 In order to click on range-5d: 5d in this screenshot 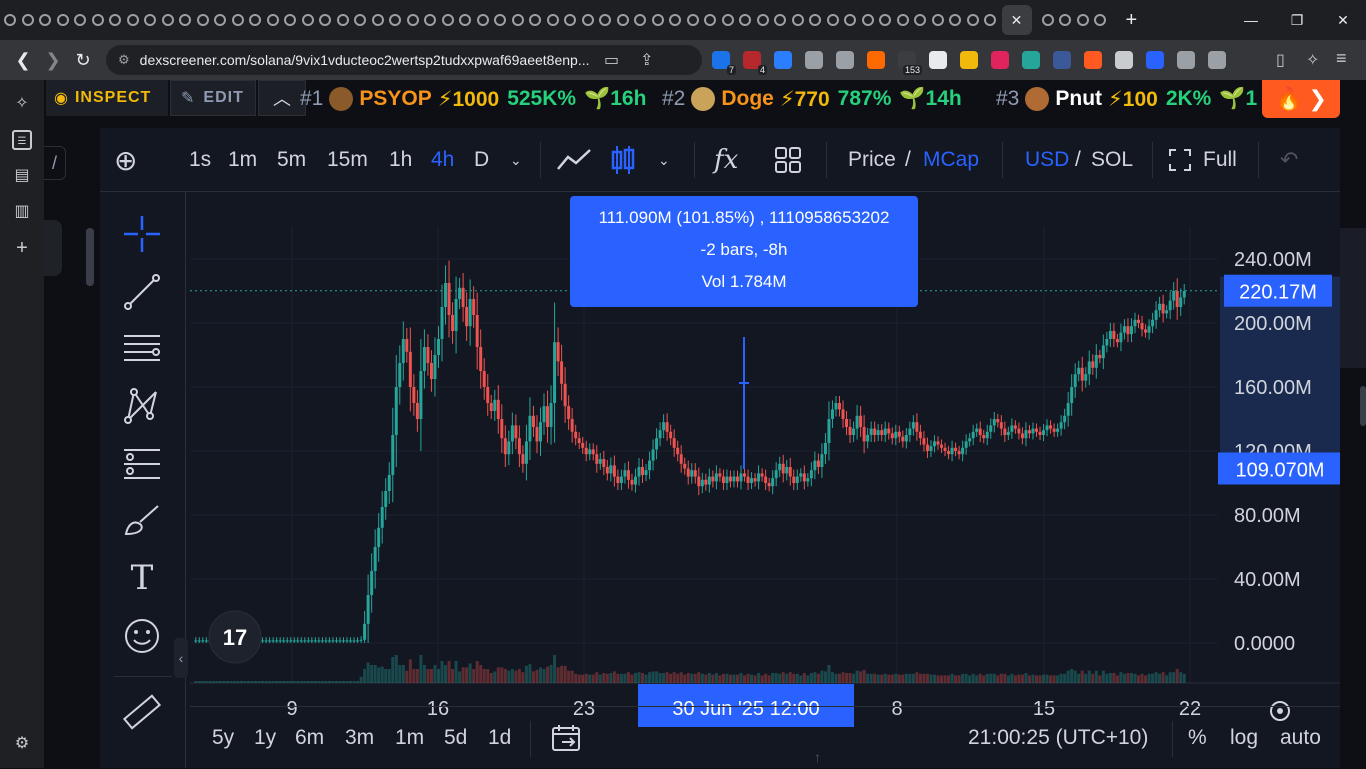, I will do `click(455, 738)`.